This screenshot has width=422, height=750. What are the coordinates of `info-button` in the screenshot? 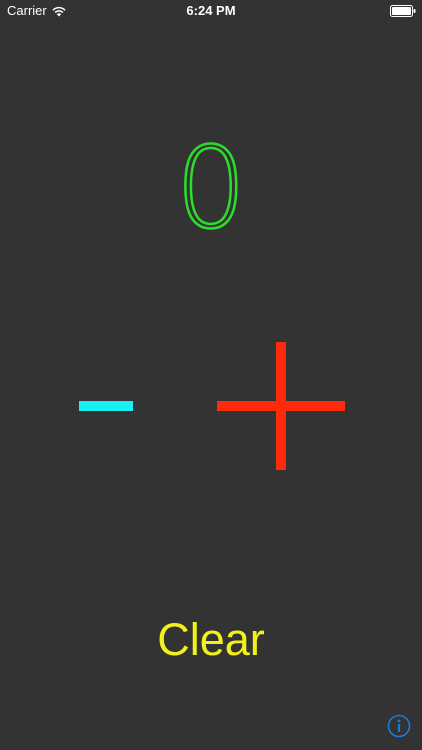 It's located at (399, 726).